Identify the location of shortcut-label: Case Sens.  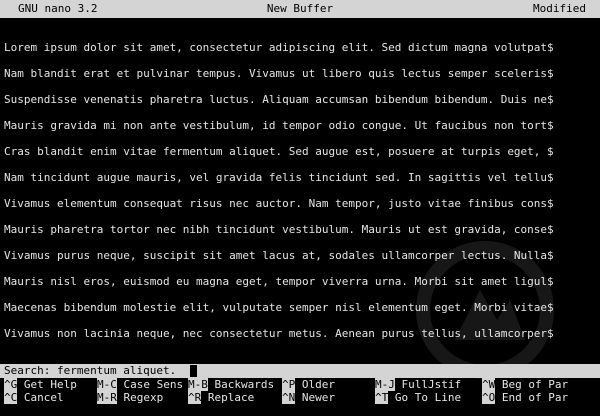
(153, 384).